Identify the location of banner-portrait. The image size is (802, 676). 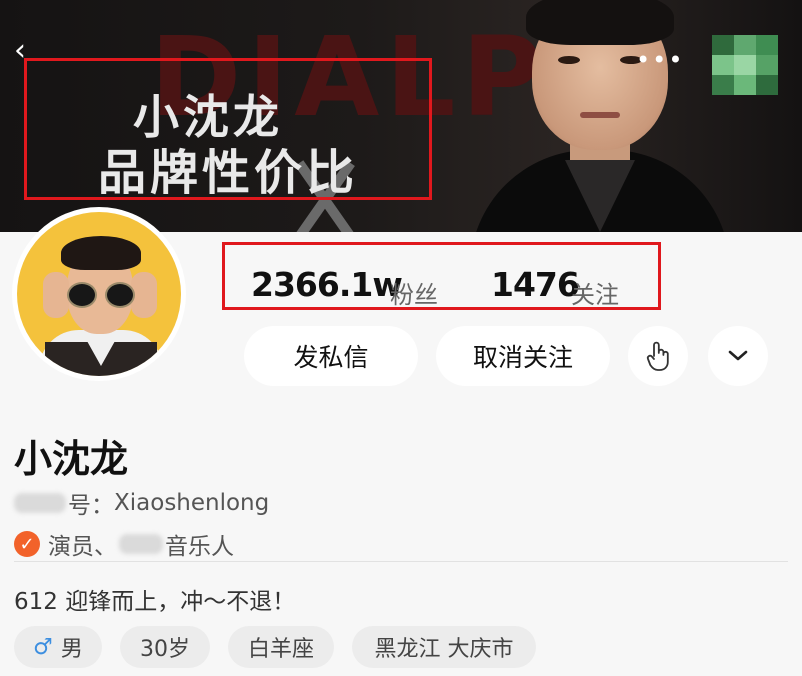
(600, 116).